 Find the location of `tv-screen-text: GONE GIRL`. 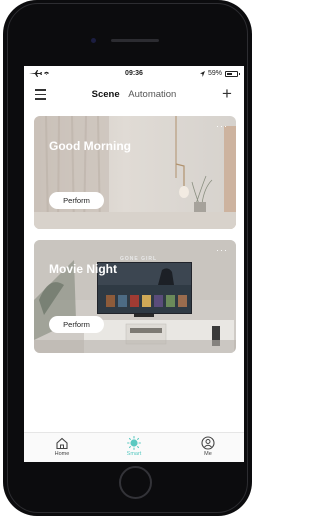

tv-screen-text: GONE GIRL is located at coordinates (139, 259).